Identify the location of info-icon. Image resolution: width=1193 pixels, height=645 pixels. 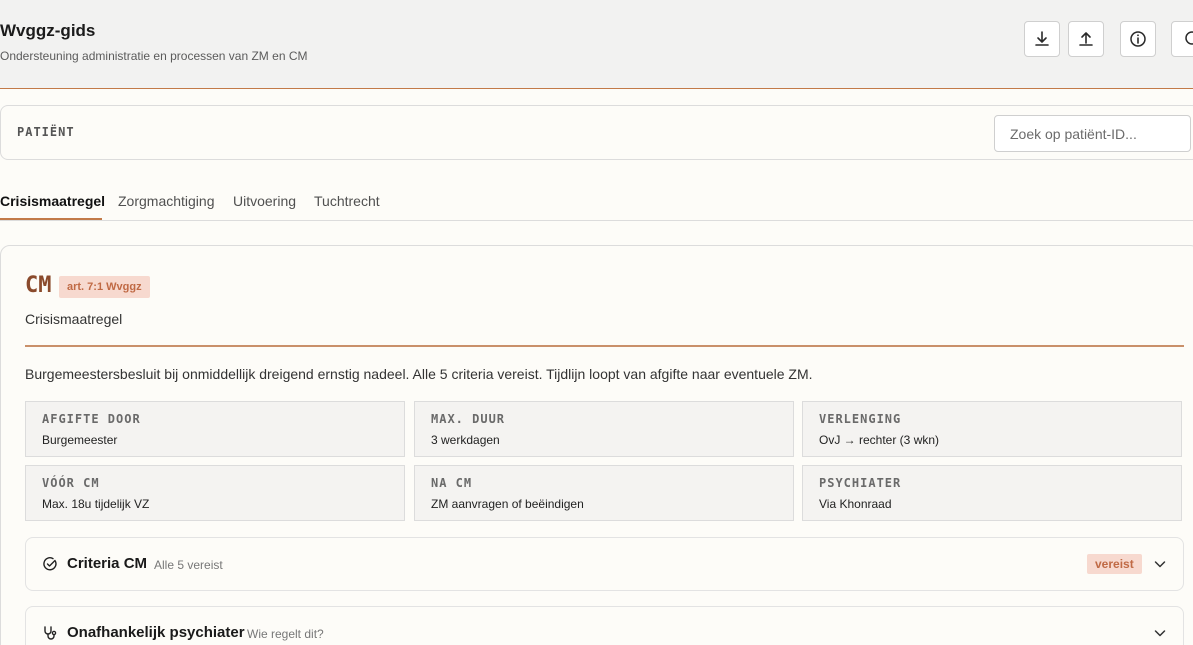
(1138, 39).